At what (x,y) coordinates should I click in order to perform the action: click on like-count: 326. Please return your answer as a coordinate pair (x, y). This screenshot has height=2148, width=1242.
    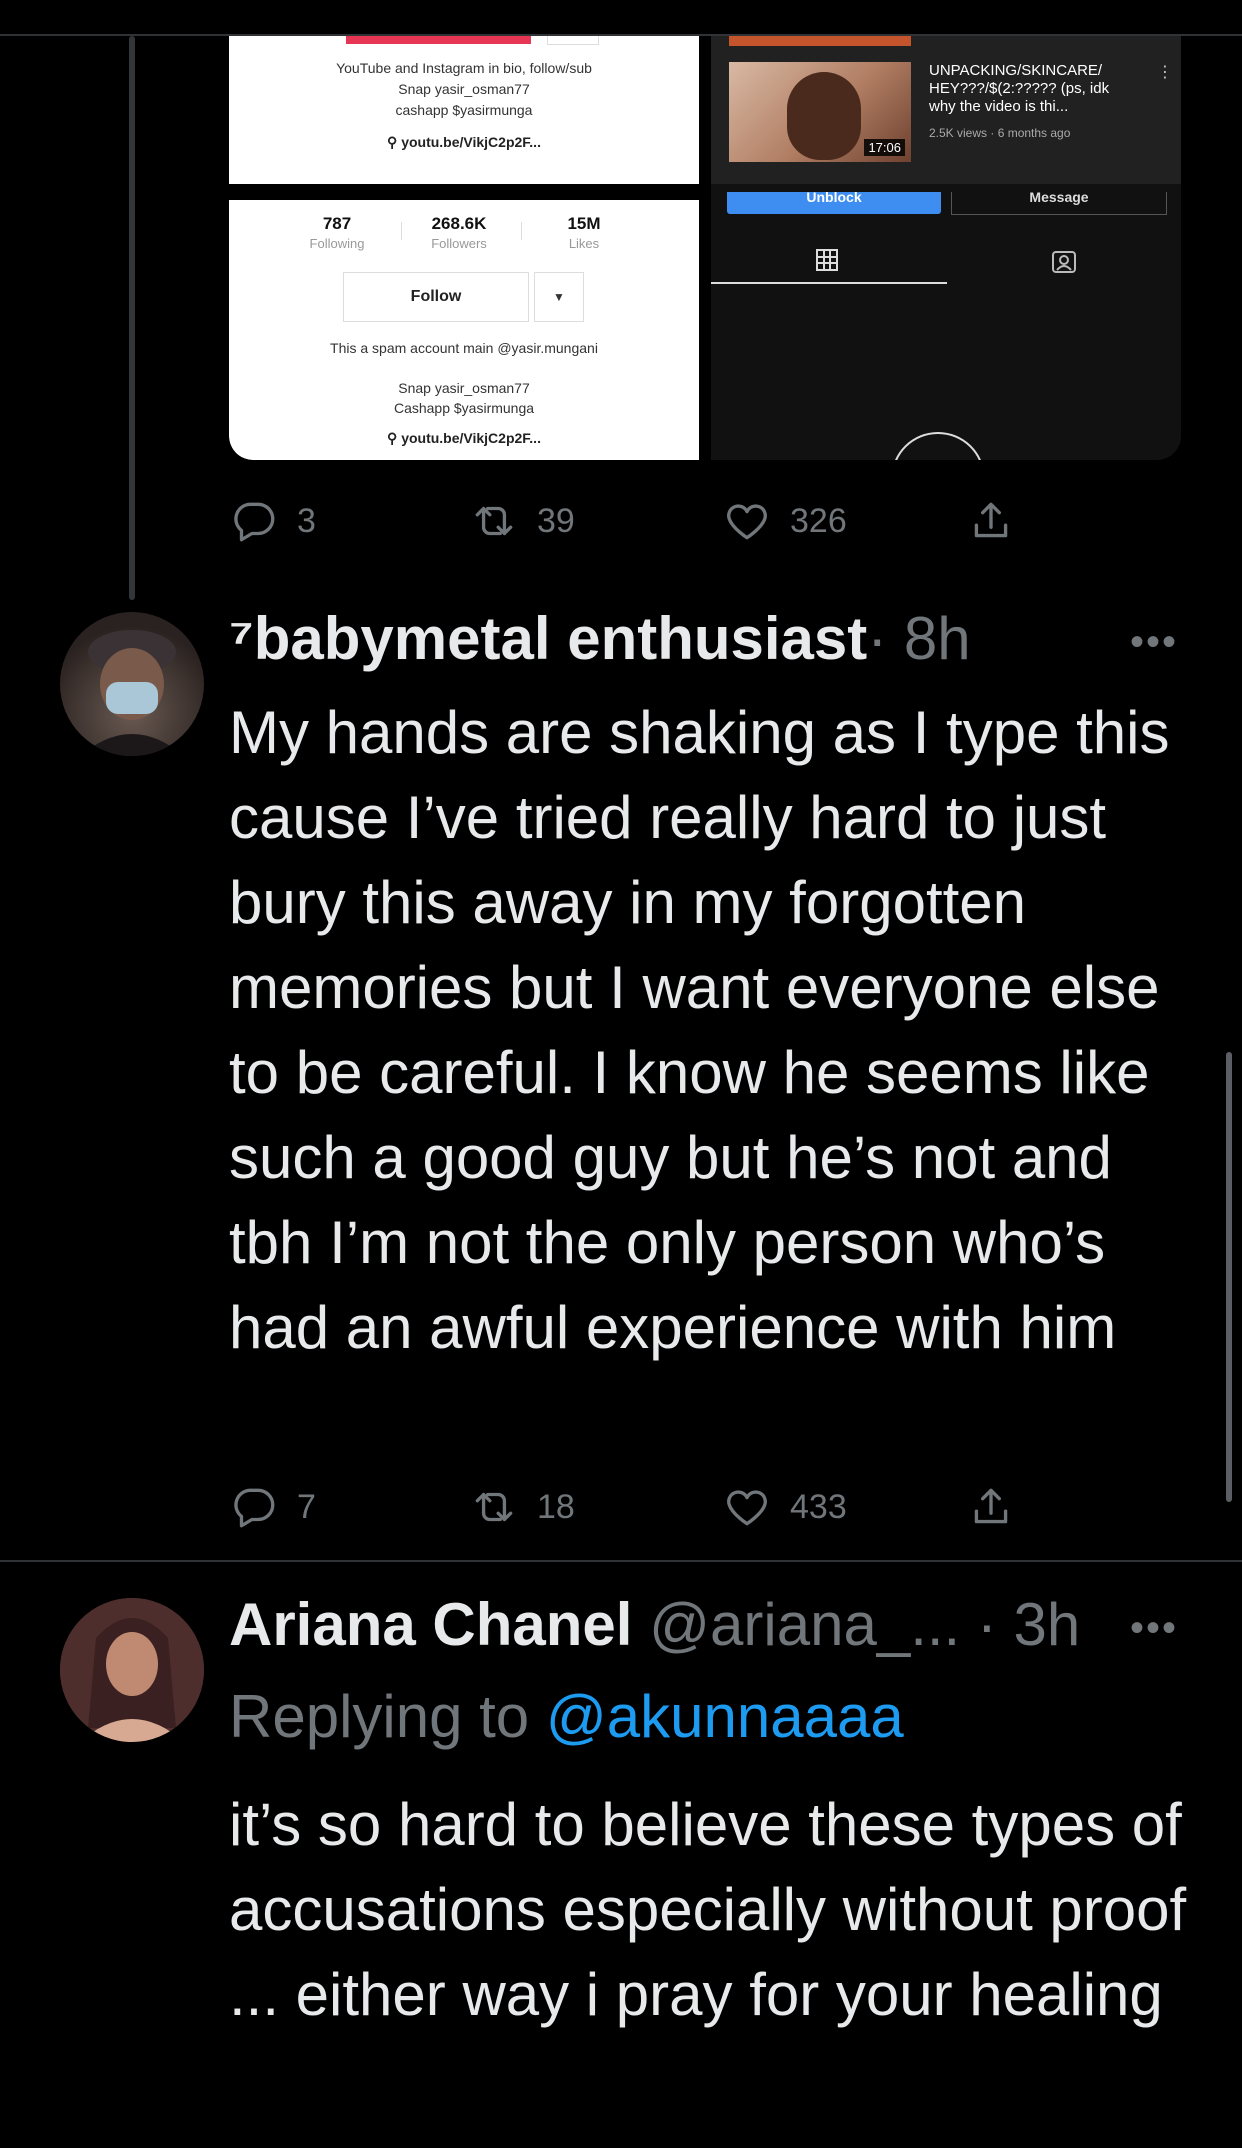
    Looking at the image, I should click on (818, 520).